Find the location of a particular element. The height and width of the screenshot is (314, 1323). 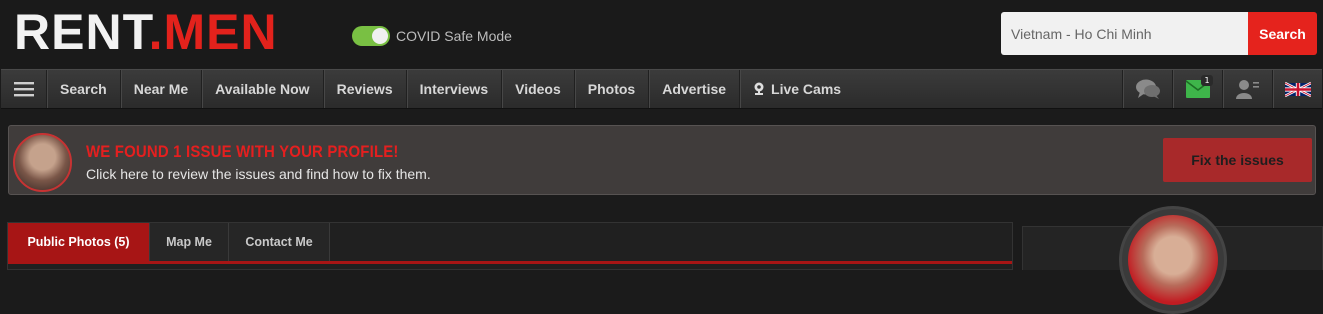

hamburger-icon is located at coordinates (23, 89).